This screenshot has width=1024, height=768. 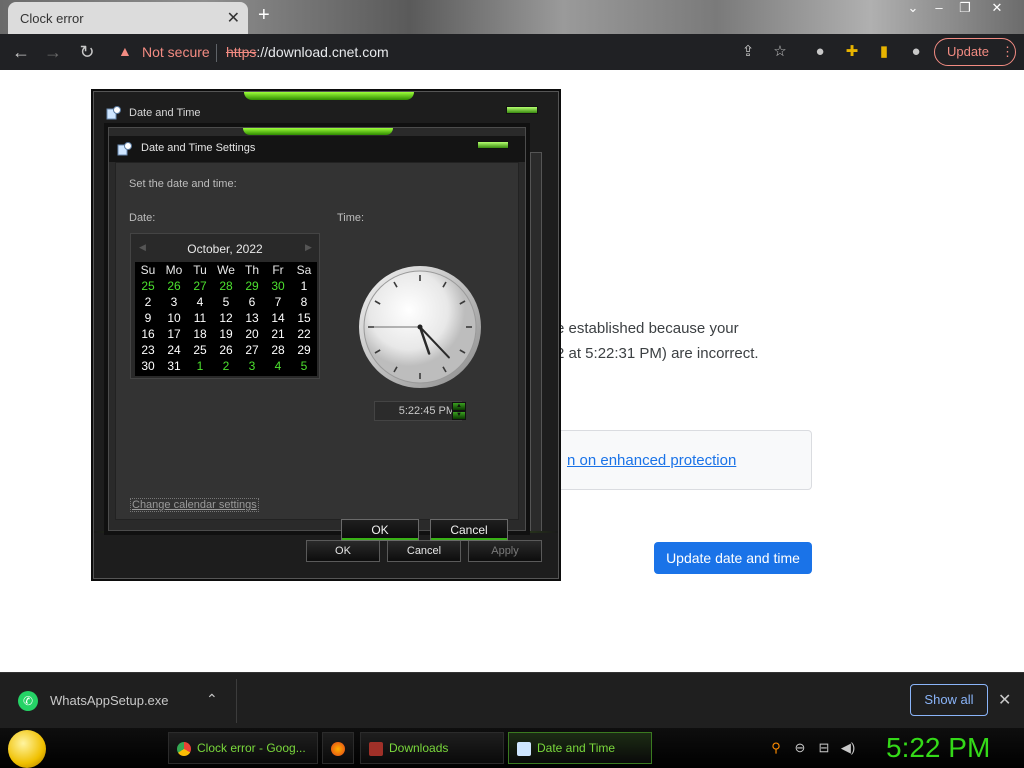 I want to click on calendar-day: 10, so click(x=174, y=318).